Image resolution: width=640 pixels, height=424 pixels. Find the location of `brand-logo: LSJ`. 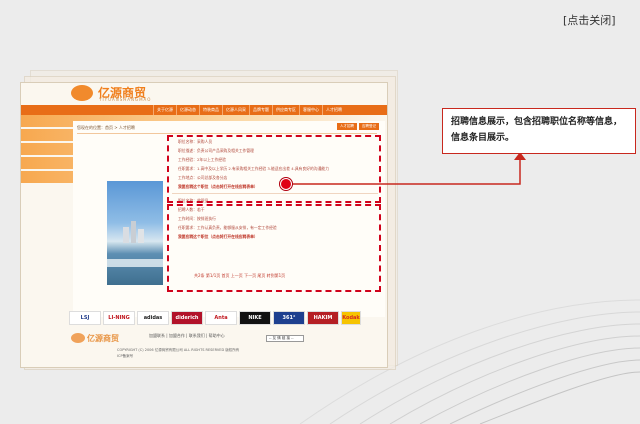

brand-logo: LSJ is located at coordinates (85, 318).